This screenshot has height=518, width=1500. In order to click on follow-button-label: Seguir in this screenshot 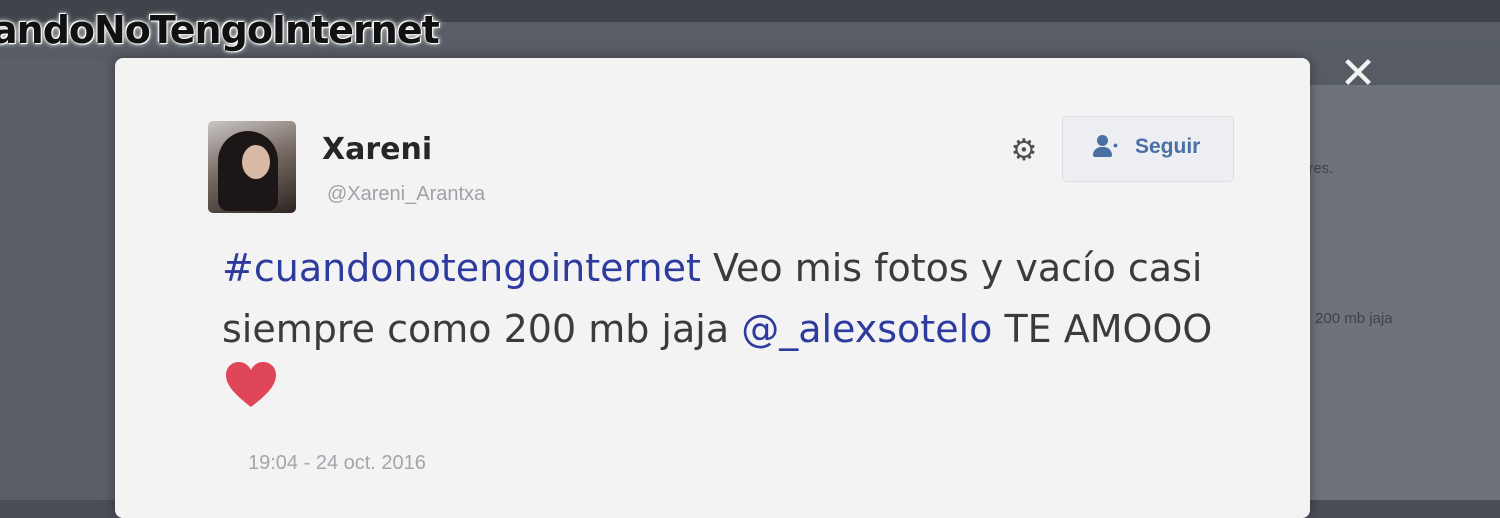, I will do `click(1168, 146)`.